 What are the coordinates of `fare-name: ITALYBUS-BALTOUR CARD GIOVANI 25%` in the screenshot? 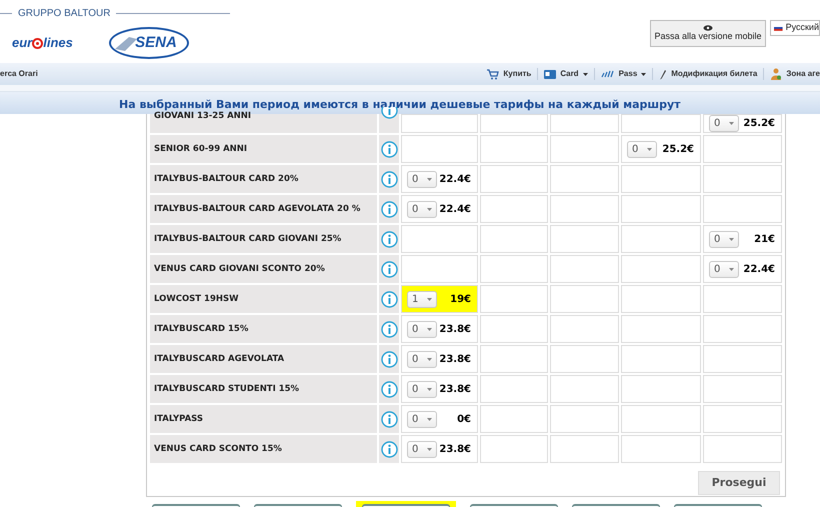 It's located at (248, 239).